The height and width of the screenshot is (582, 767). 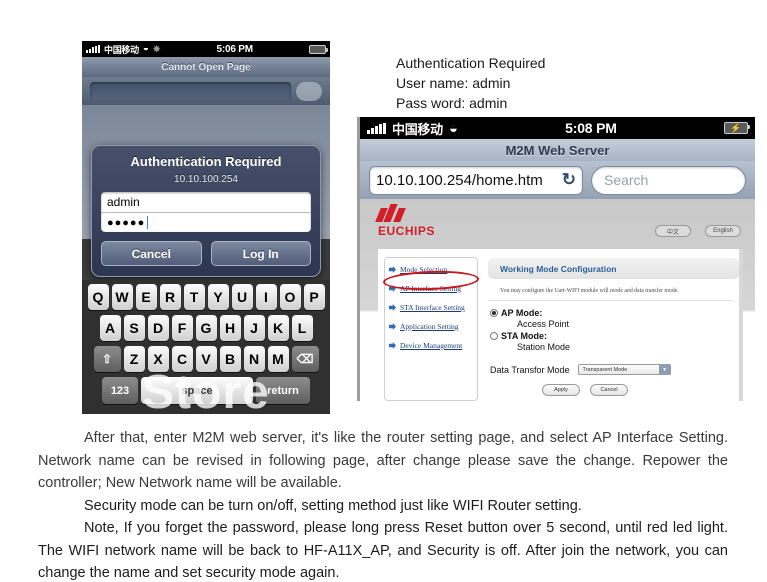 I want to click on dialog-host: 10.10.100.254, so click(x=206, y=179).